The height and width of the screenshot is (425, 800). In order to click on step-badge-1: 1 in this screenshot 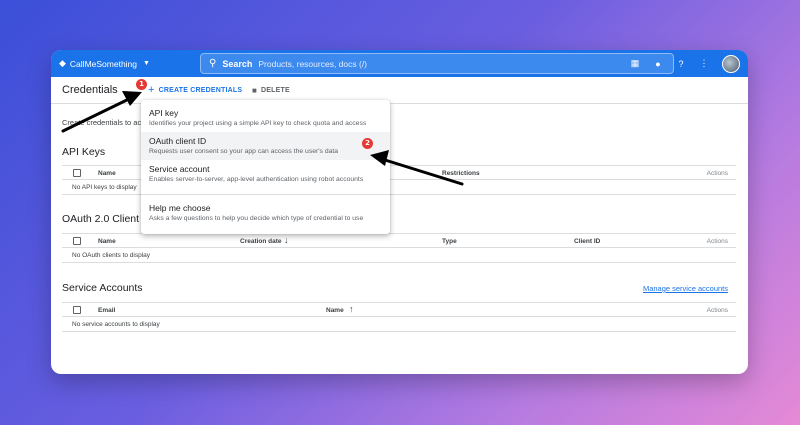, I will do `click(141, 84)`.